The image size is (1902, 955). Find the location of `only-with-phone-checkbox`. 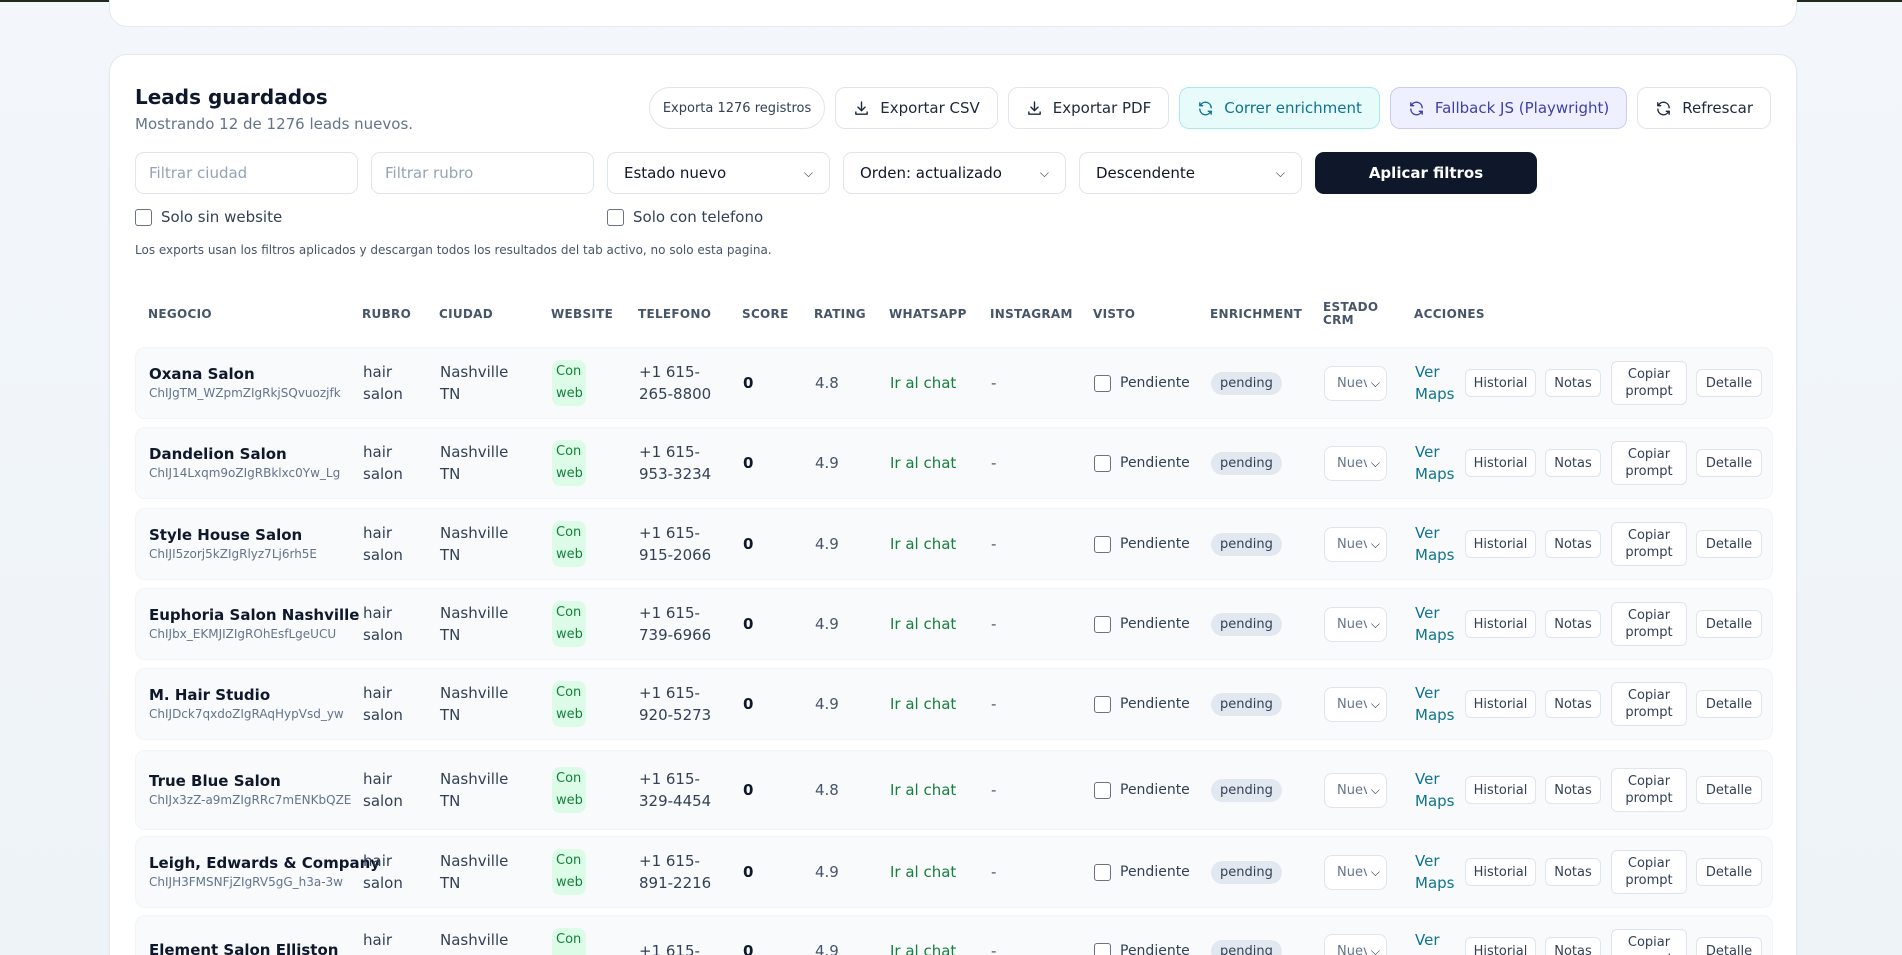

only-with-phone-checkbox is located at coordinates (615, 217).